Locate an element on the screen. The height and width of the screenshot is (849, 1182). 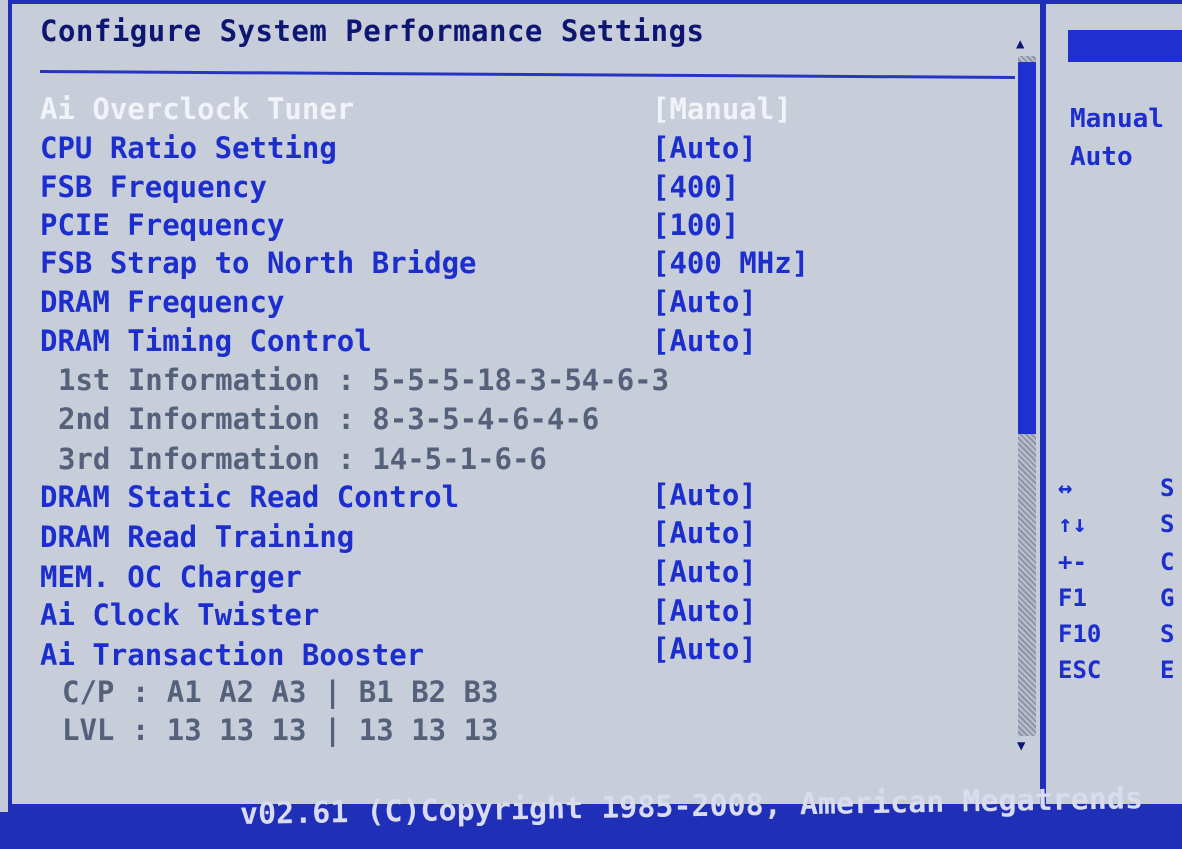
scroll-down-icon: ▼ is located at coordinates (1021, 746).